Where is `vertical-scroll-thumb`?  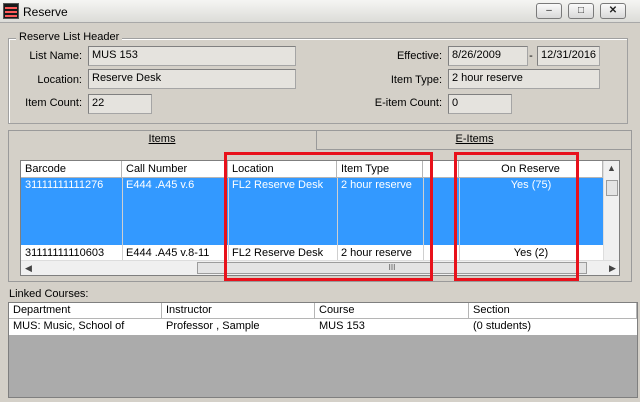
vertical-scroll-thumb is located at coordinates (612, 188).